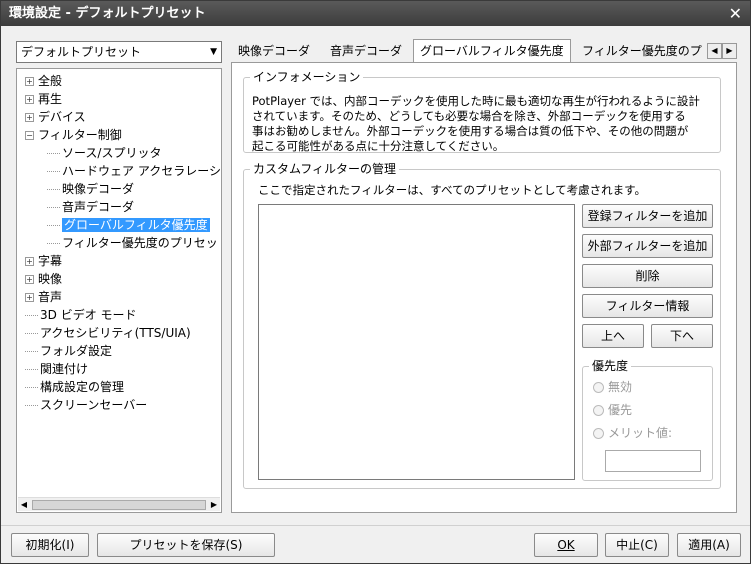 The width and height of the screenshot is (751, 564). Describe the element at coordinates (378, 146) in the screenshot. I see `info-line: 起こる可能性がある点に十分注意してください。` at that location.